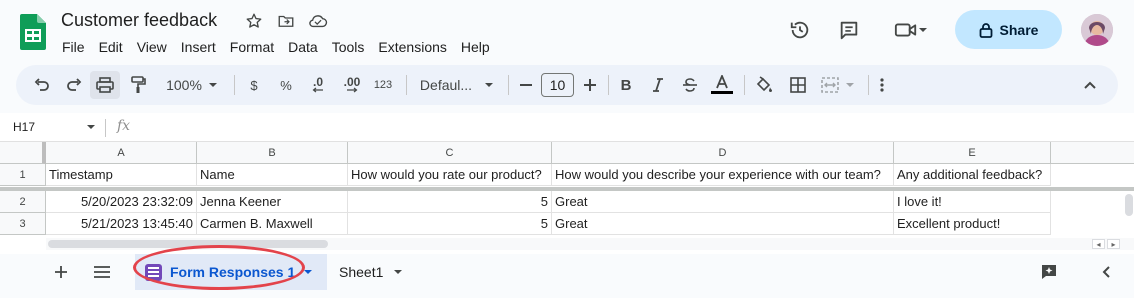 The width and height of the screenshot is (1134, 298). Describe the element at coordinates (23, 175) in the screenshot. I see `row-header-1: 1` at that location.